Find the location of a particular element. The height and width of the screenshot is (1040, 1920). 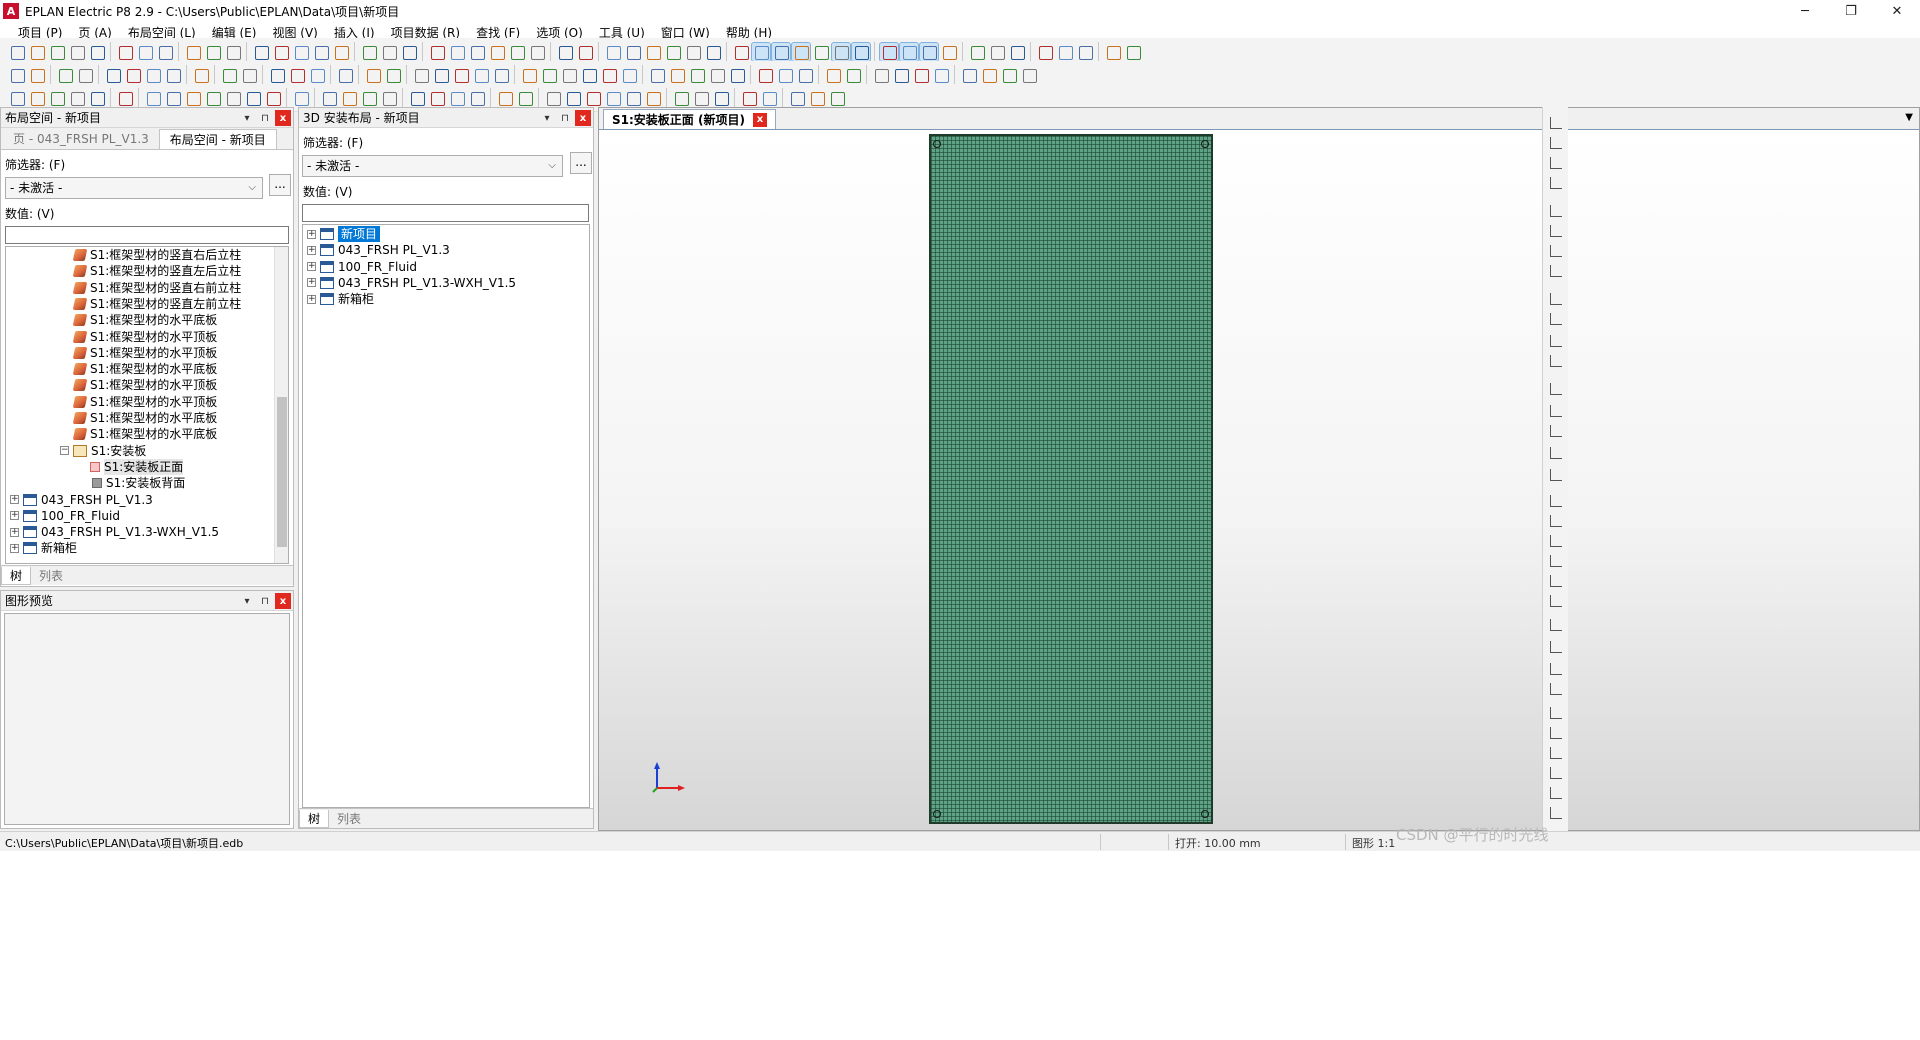

pin-icon: ⊓ is located at coordinates (265, 118).